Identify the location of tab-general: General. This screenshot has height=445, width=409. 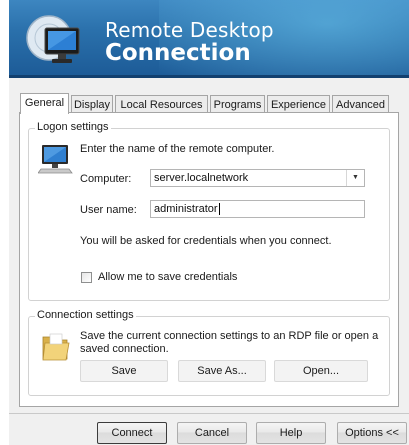
(44, 103).